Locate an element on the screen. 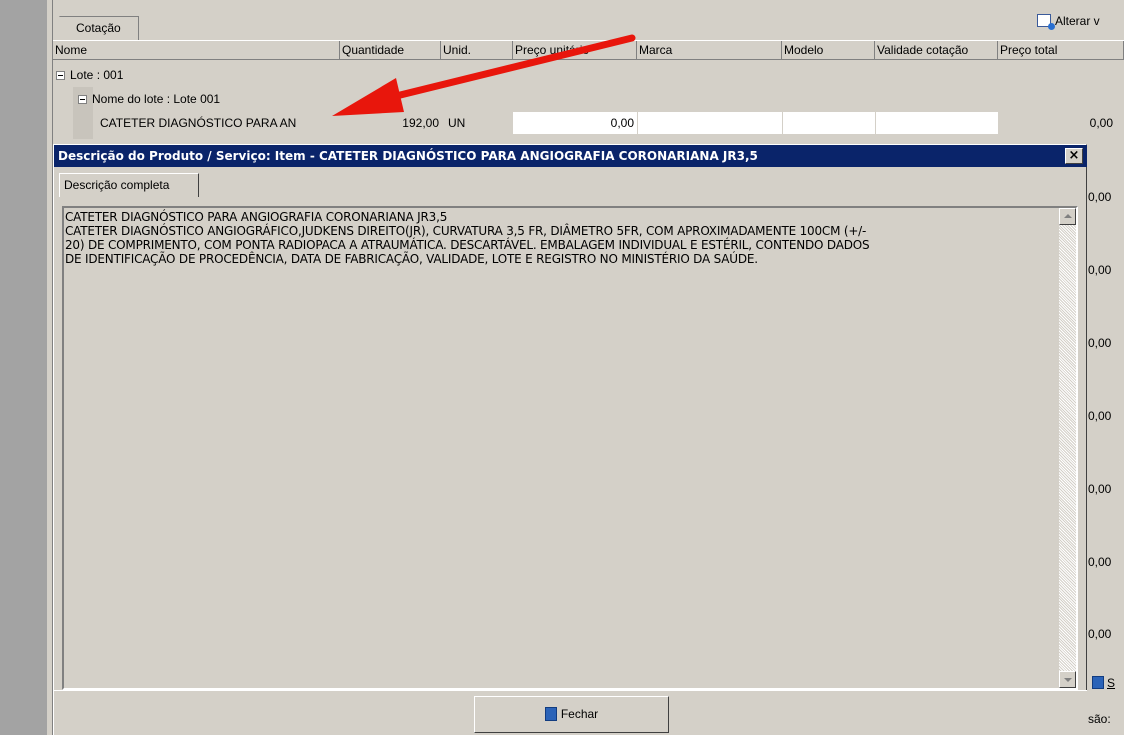 This screenshot has width=1124, height=735. alterar-button: Alterar v is located at coordinates (1080, 21).